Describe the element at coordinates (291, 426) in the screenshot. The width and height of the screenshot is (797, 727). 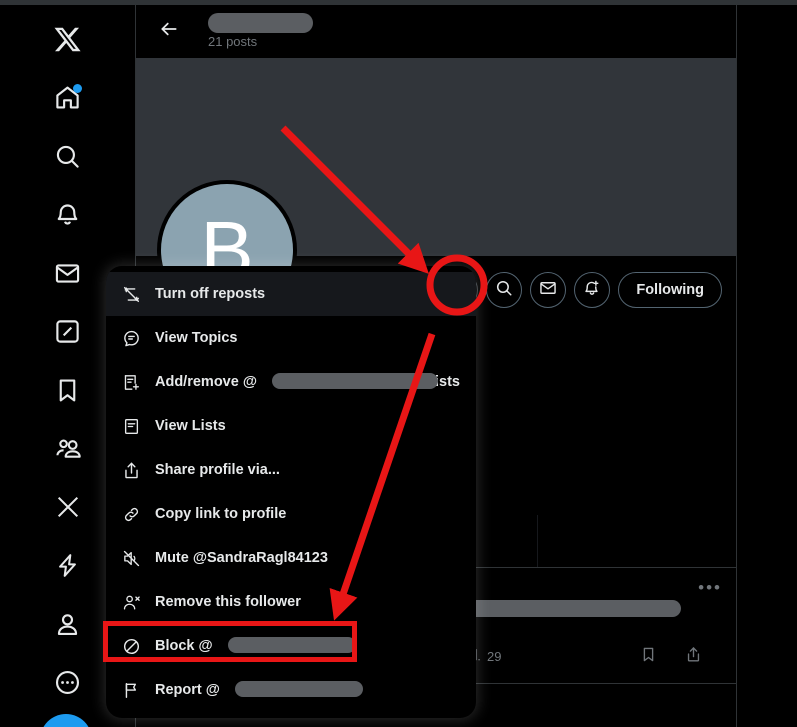
I see `menu-item-view-lists: View Lists` at that location.